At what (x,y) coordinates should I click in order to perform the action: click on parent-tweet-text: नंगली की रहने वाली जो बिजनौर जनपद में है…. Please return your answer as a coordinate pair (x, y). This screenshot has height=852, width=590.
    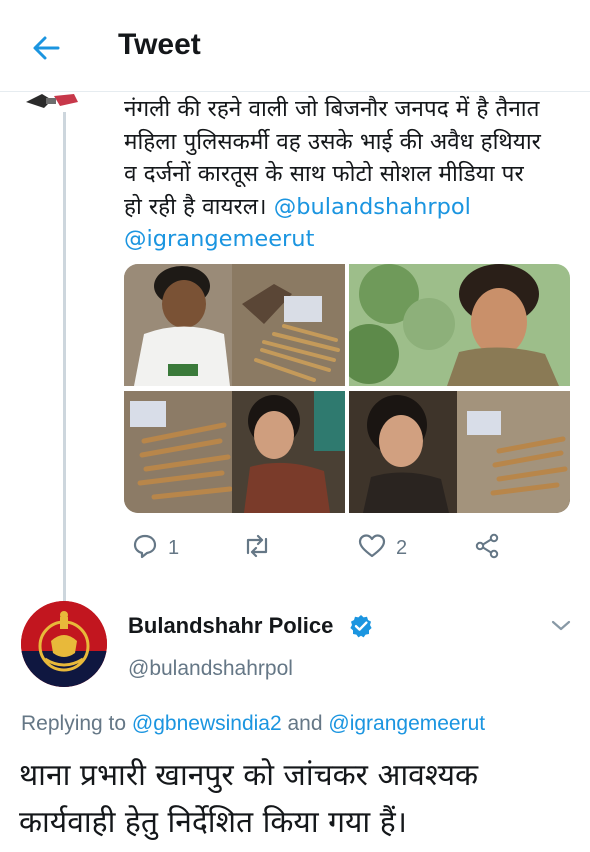
    Looking at the image, I should click on (347, 174).